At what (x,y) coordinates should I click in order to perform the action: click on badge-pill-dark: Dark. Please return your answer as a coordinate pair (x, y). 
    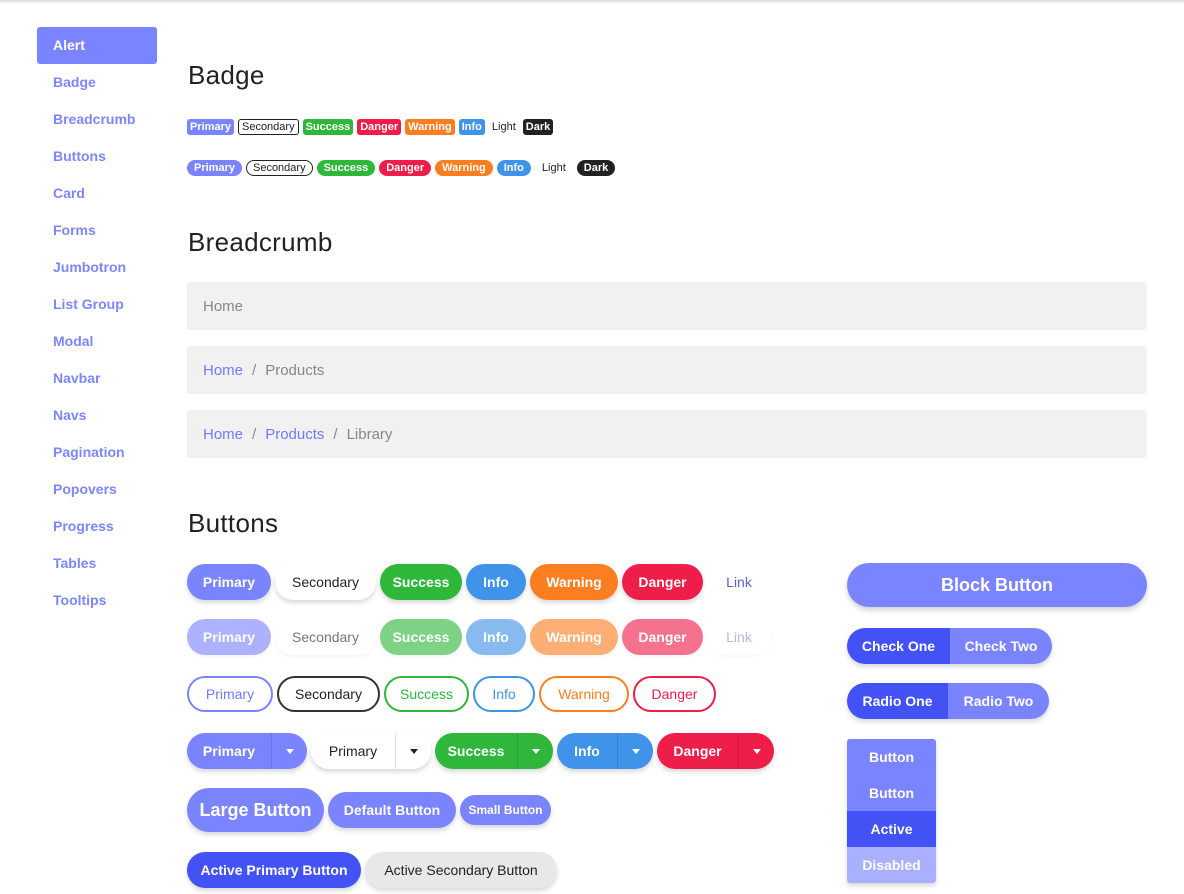
    Looking at the image, I should click on (596, 168).